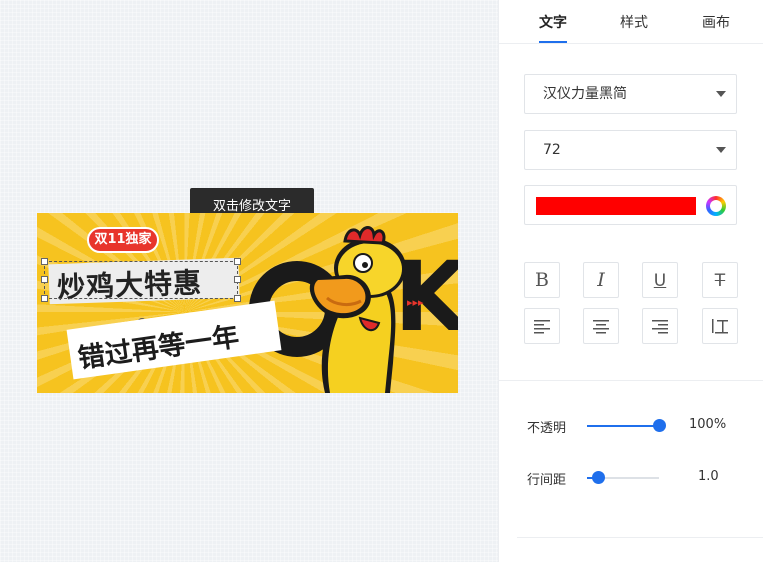 This screenshot has width=763, height=562. What do you see at coordinates (44, 298) in the screenshot?
I see `resize-handle-bottom-left` at bounding box center [44, 298].